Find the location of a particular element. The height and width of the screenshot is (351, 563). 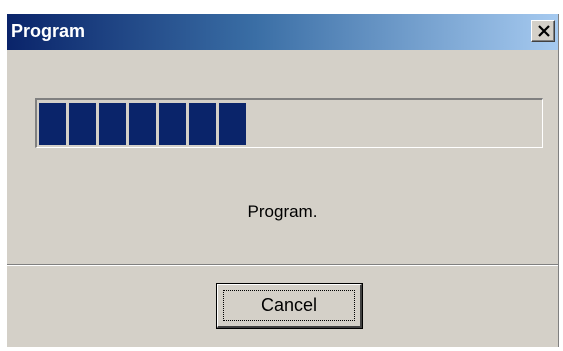

cancel-button-label: Cancel is located at coordinates (289, 305).